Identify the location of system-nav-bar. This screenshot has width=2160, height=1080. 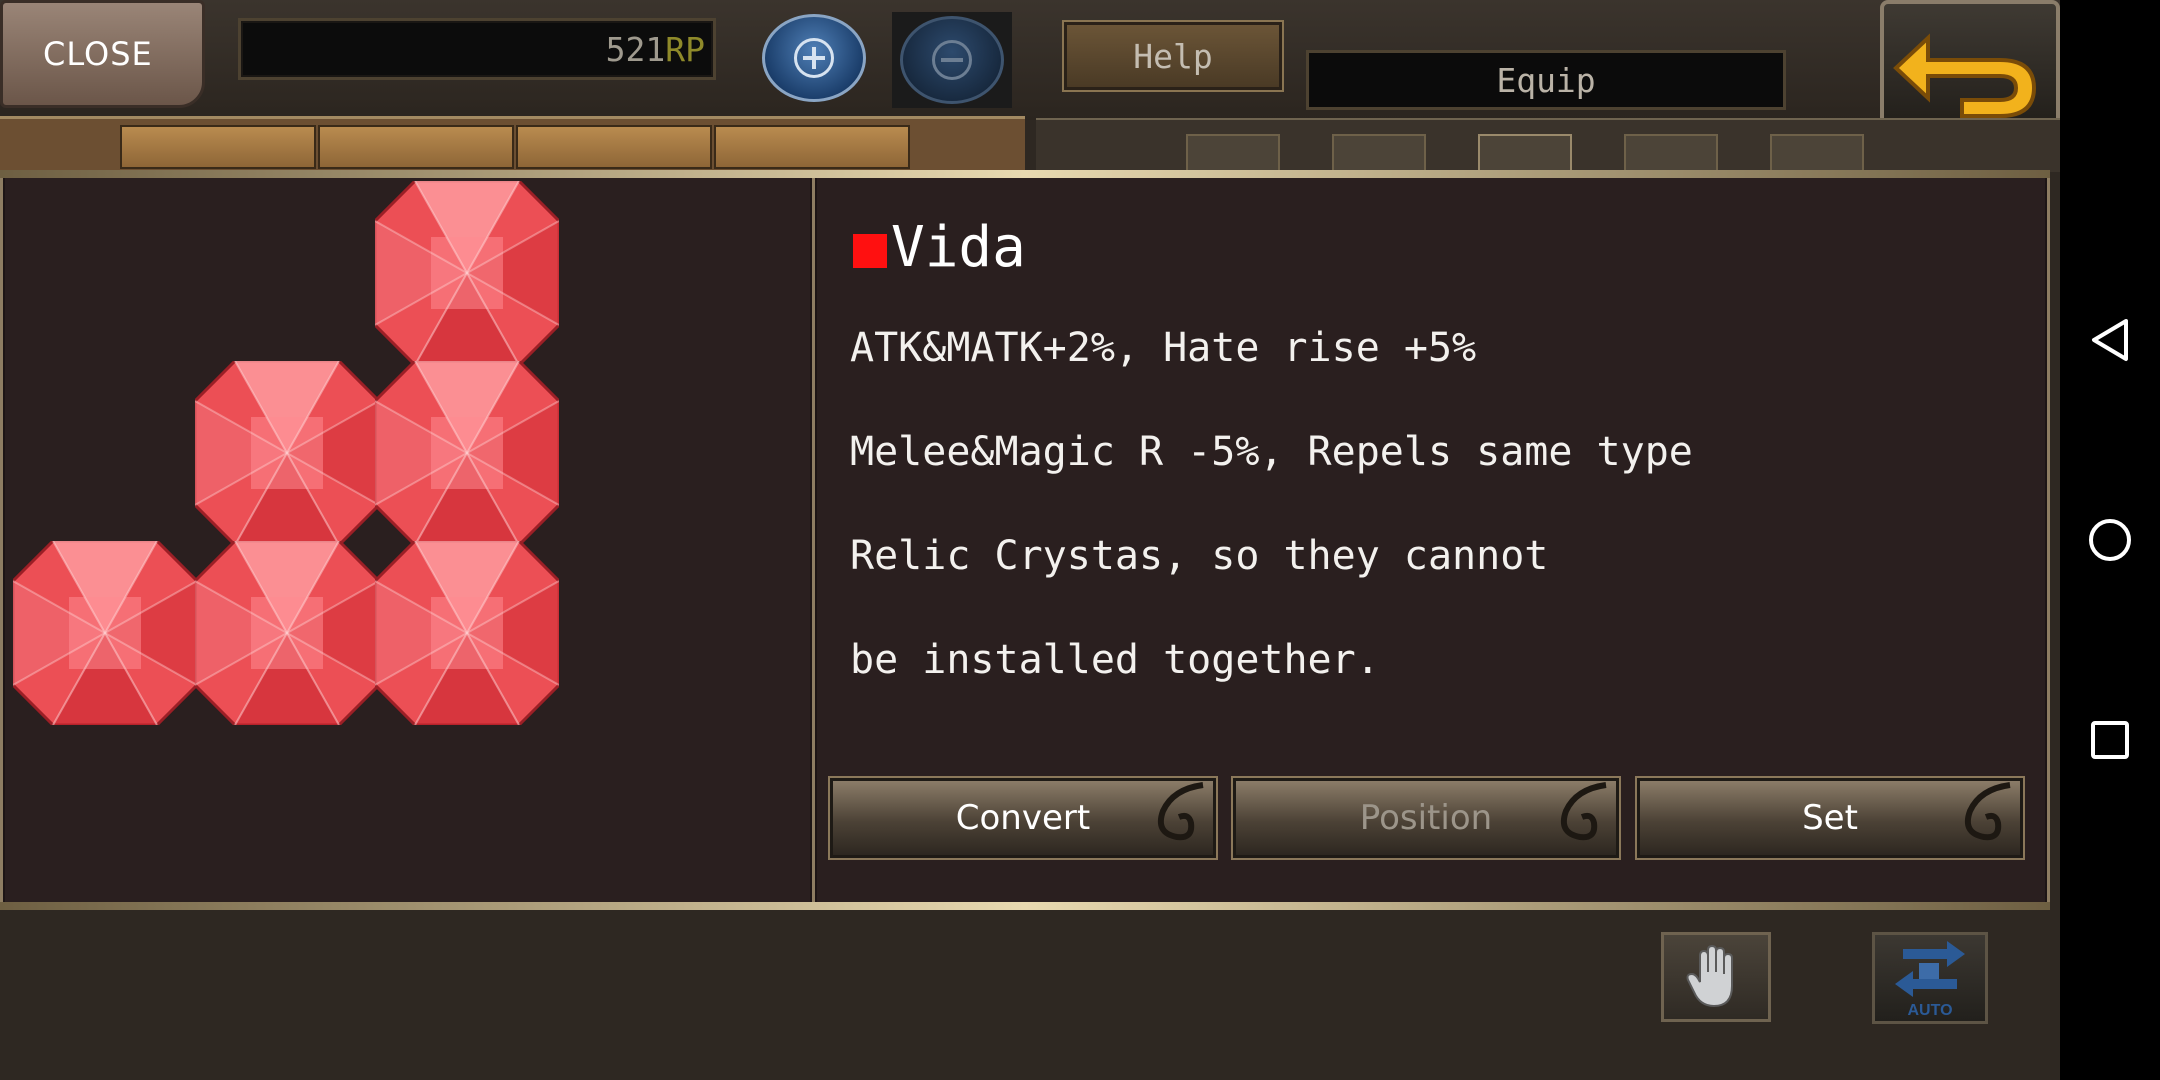
(2110, 540).